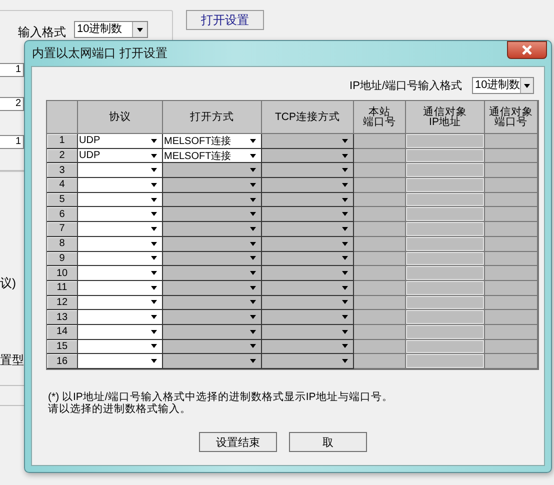 Image resolution: width=554 pixels, height=485 pixels. Describe the element at coordinates (8, 283) in the screenshot. I see `option-label: 议)` at that location.